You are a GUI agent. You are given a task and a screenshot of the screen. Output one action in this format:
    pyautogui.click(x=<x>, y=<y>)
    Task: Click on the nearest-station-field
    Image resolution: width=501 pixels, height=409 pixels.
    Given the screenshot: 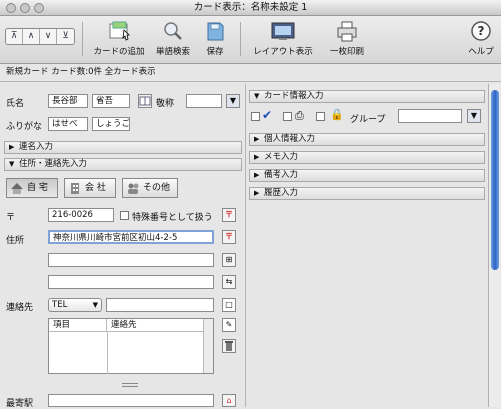 What is the action you would take?
    pyautogui.click(x=131, y=400)
    